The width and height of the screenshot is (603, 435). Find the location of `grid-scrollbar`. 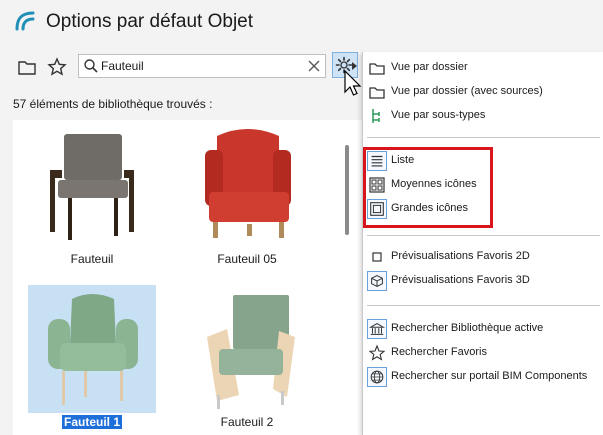

grid-scrollbar is located at coordinates (347, 190).